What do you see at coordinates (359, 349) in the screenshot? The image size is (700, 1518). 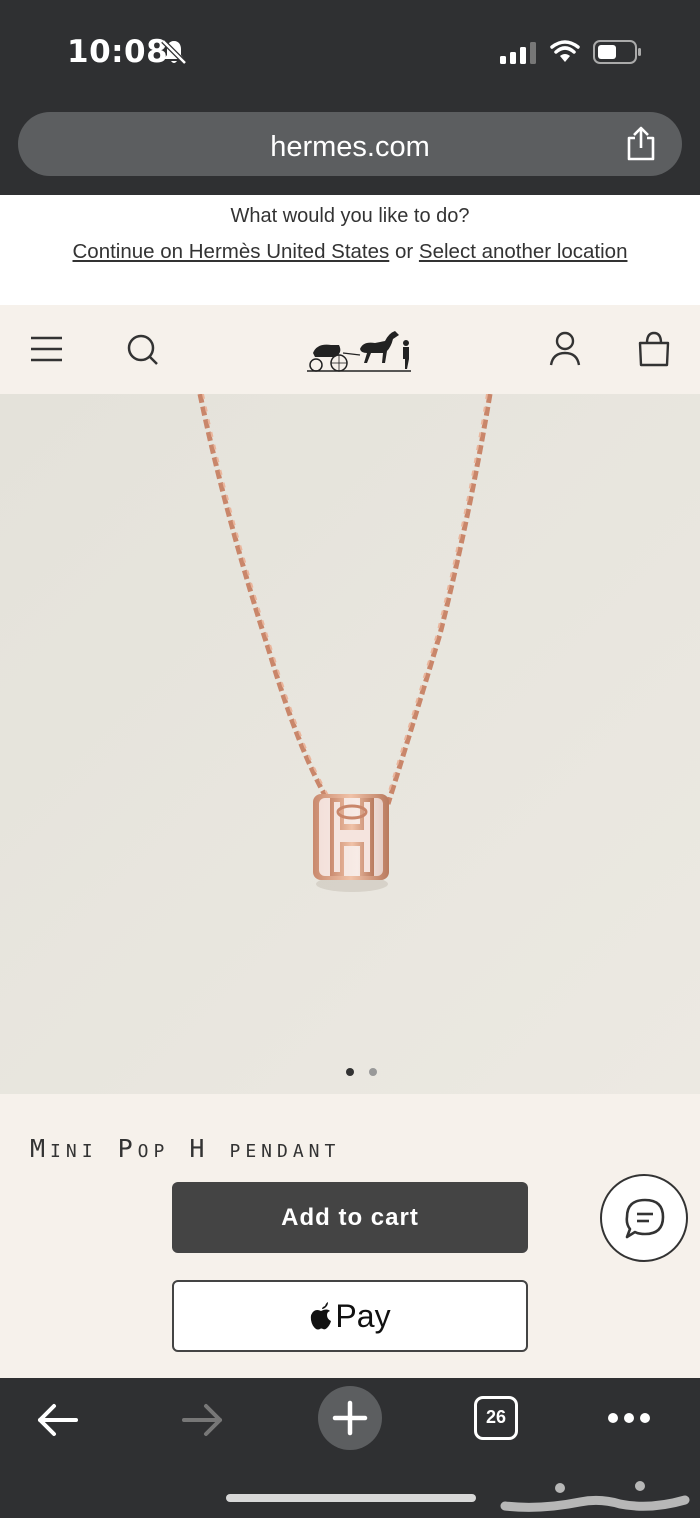 I see `hermes-carriage-logo` at bounding box center [359, 349].